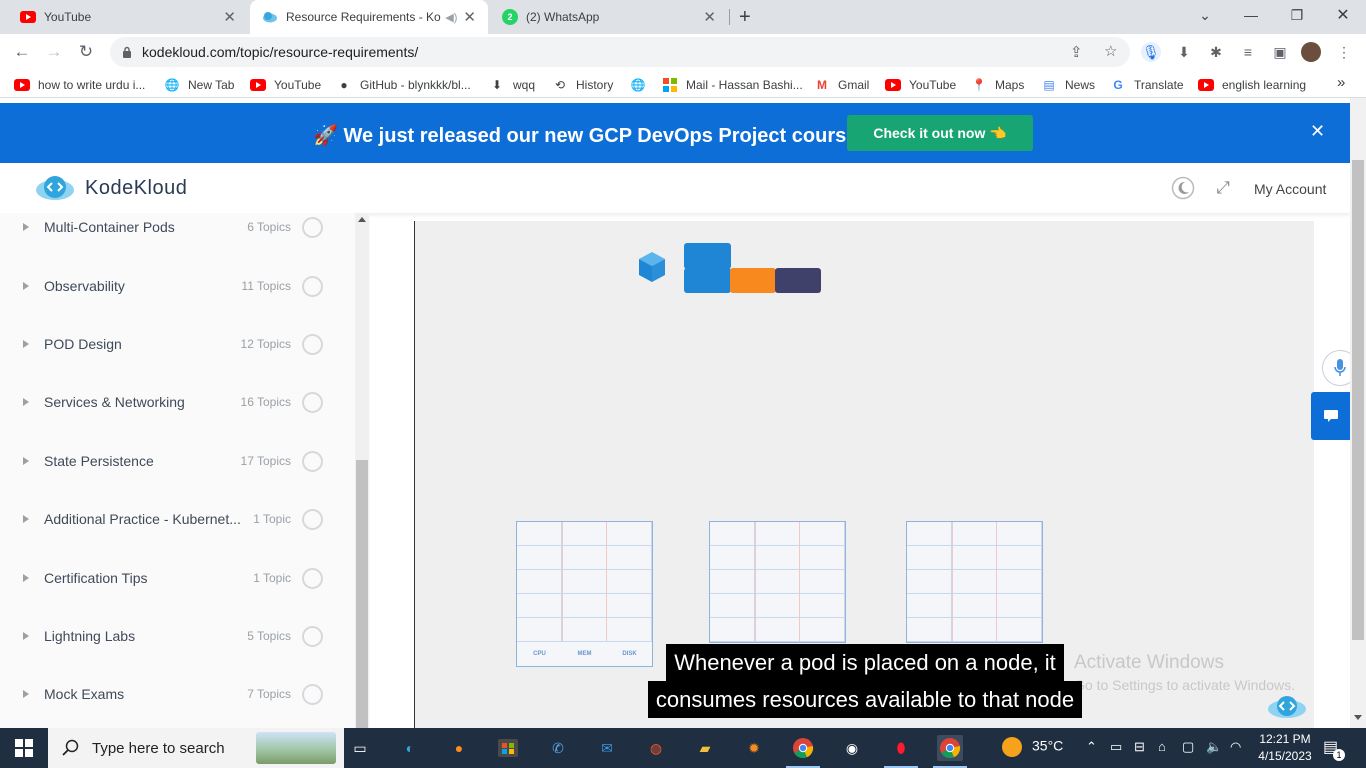  I want to click on weather-widget: 35°C, so click(1032, 747).